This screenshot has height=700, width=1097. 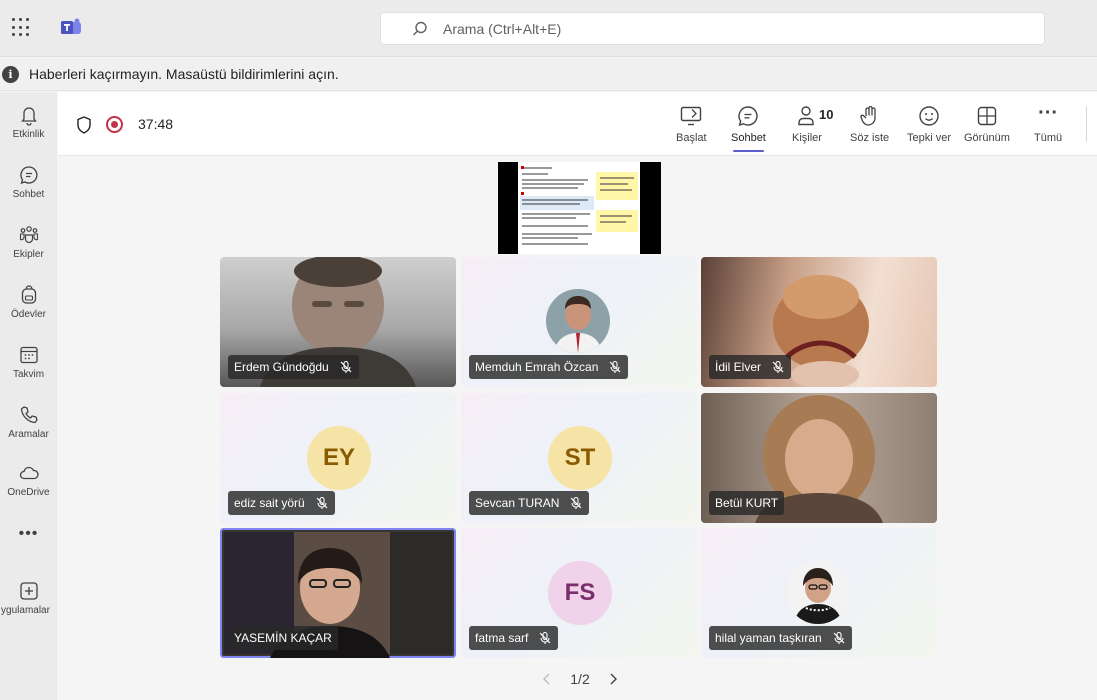 What do you see at coordinates (748, 128) in the screenshot?
I see `chat-button: Sohbet` at bounding box center [748, 128].